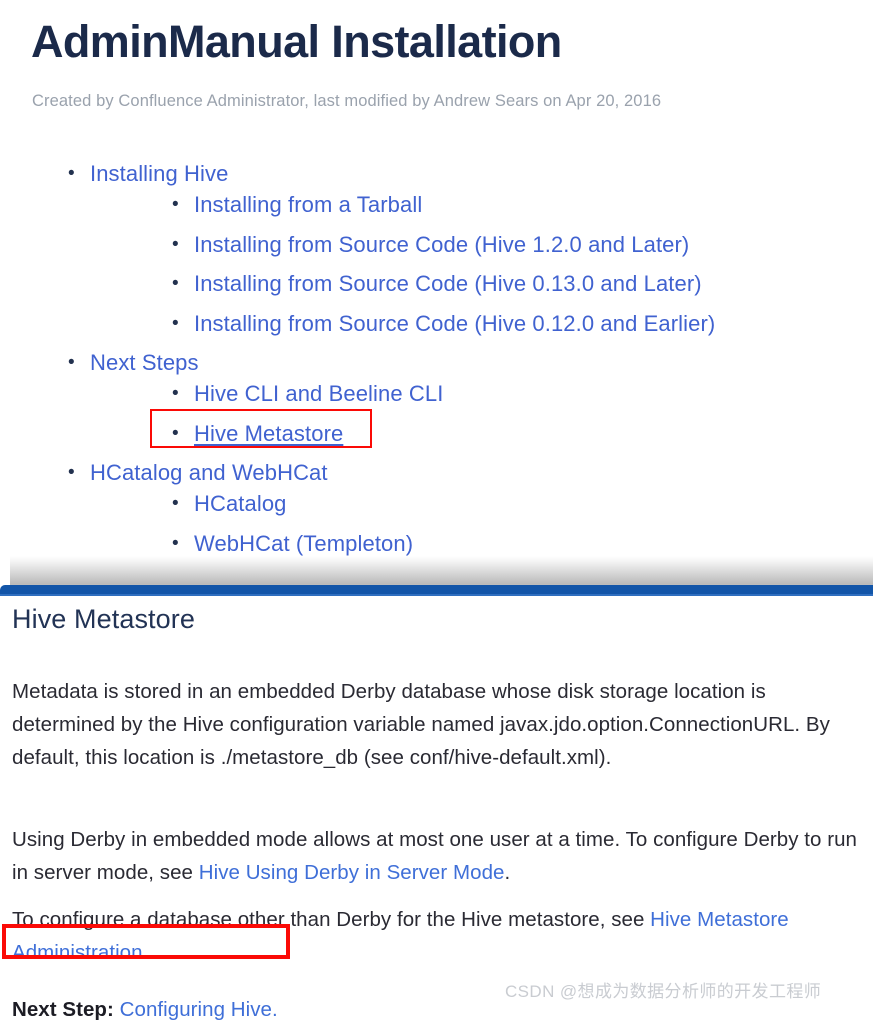 Image resolution: width=873 pixels, height=1026 pixels. I want to click on page-title: AdminManual Installation, so click(296, 41).